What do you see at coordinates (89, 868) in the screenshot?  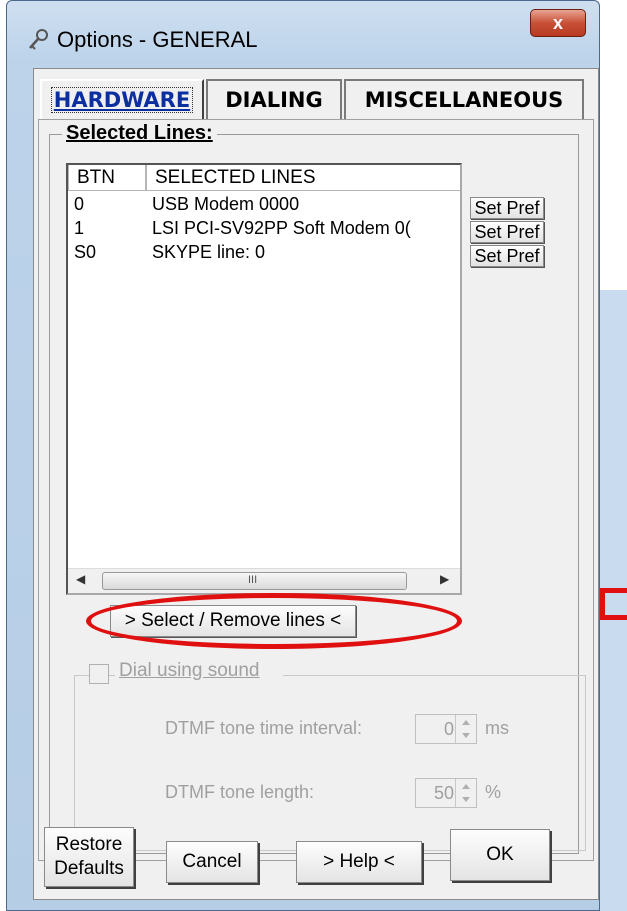 I see `restore-label-line2: Defaults` at bounding box center [89, 868].